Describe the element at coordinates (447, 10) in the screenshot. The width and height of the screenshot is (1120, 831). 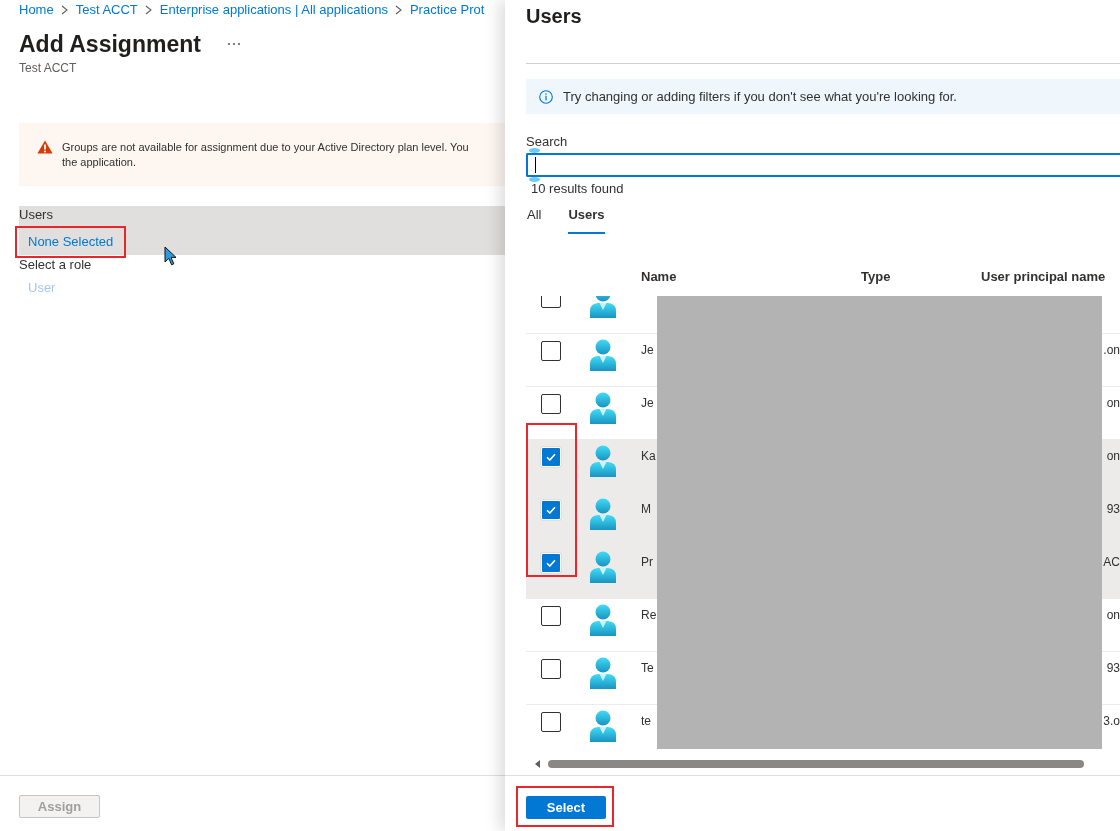
I see `breadcrumb-link: Practice Prot` at that location.